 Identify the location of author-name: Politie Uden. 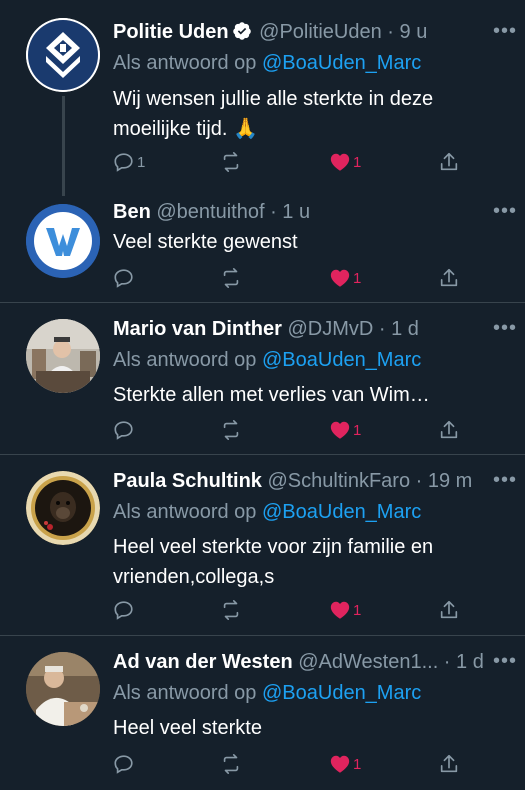
(171, 32).